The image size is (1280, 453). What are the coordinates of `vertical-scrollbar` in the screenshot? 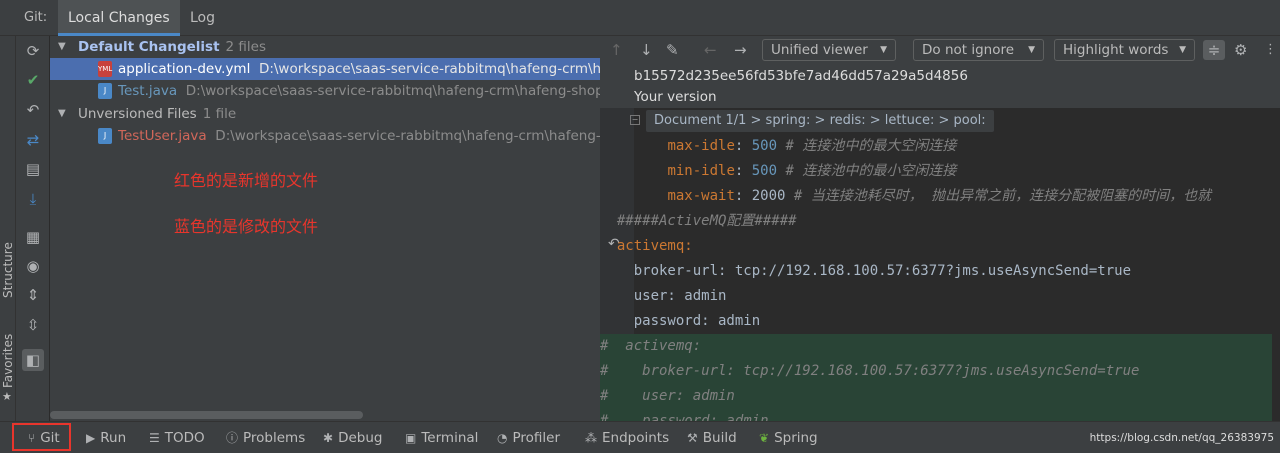 It's located at (1276, 264).